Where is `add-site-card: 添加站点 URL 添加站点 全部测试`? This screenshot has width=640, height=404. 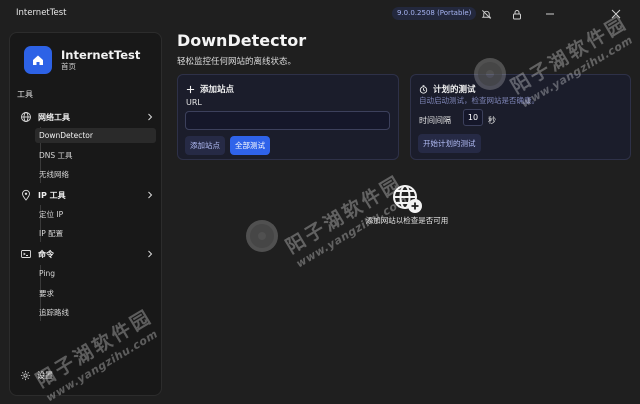
add-site-card: 添加站点 URL 添加站点 全部测试 is located at coordinates (288, 117).